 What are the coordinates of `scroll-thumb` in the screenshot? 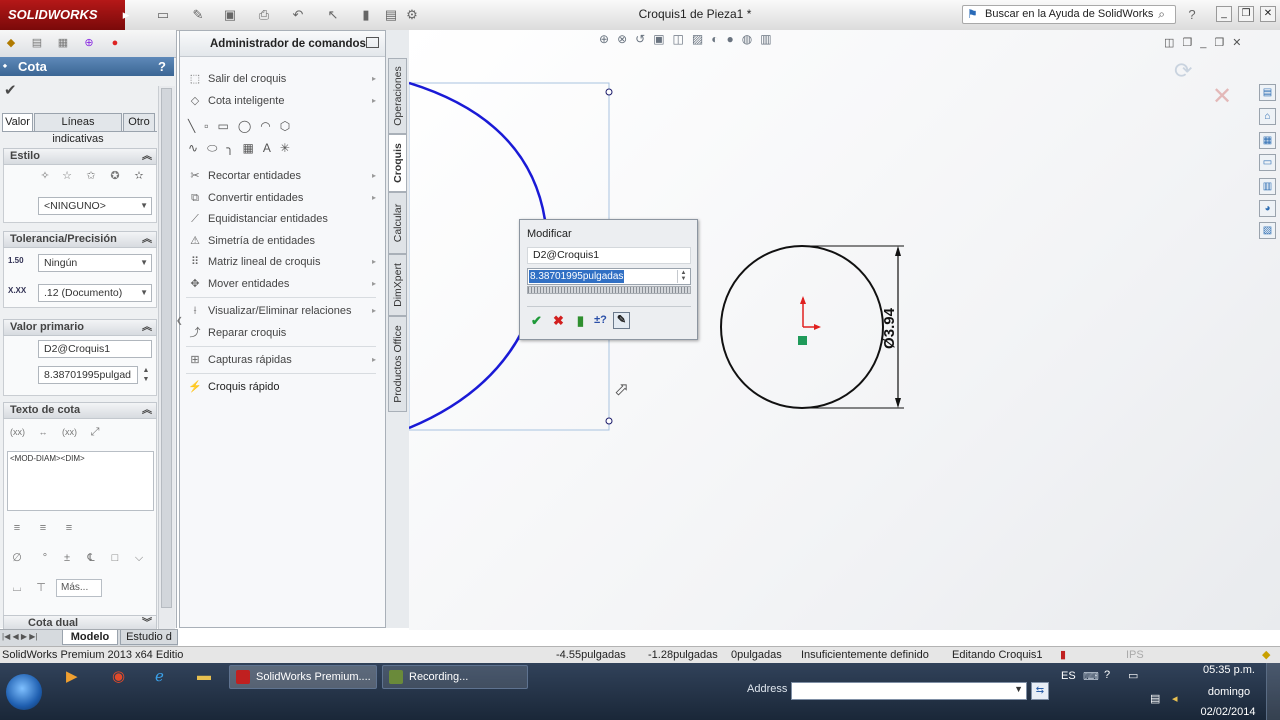 It's located at (166, 348).